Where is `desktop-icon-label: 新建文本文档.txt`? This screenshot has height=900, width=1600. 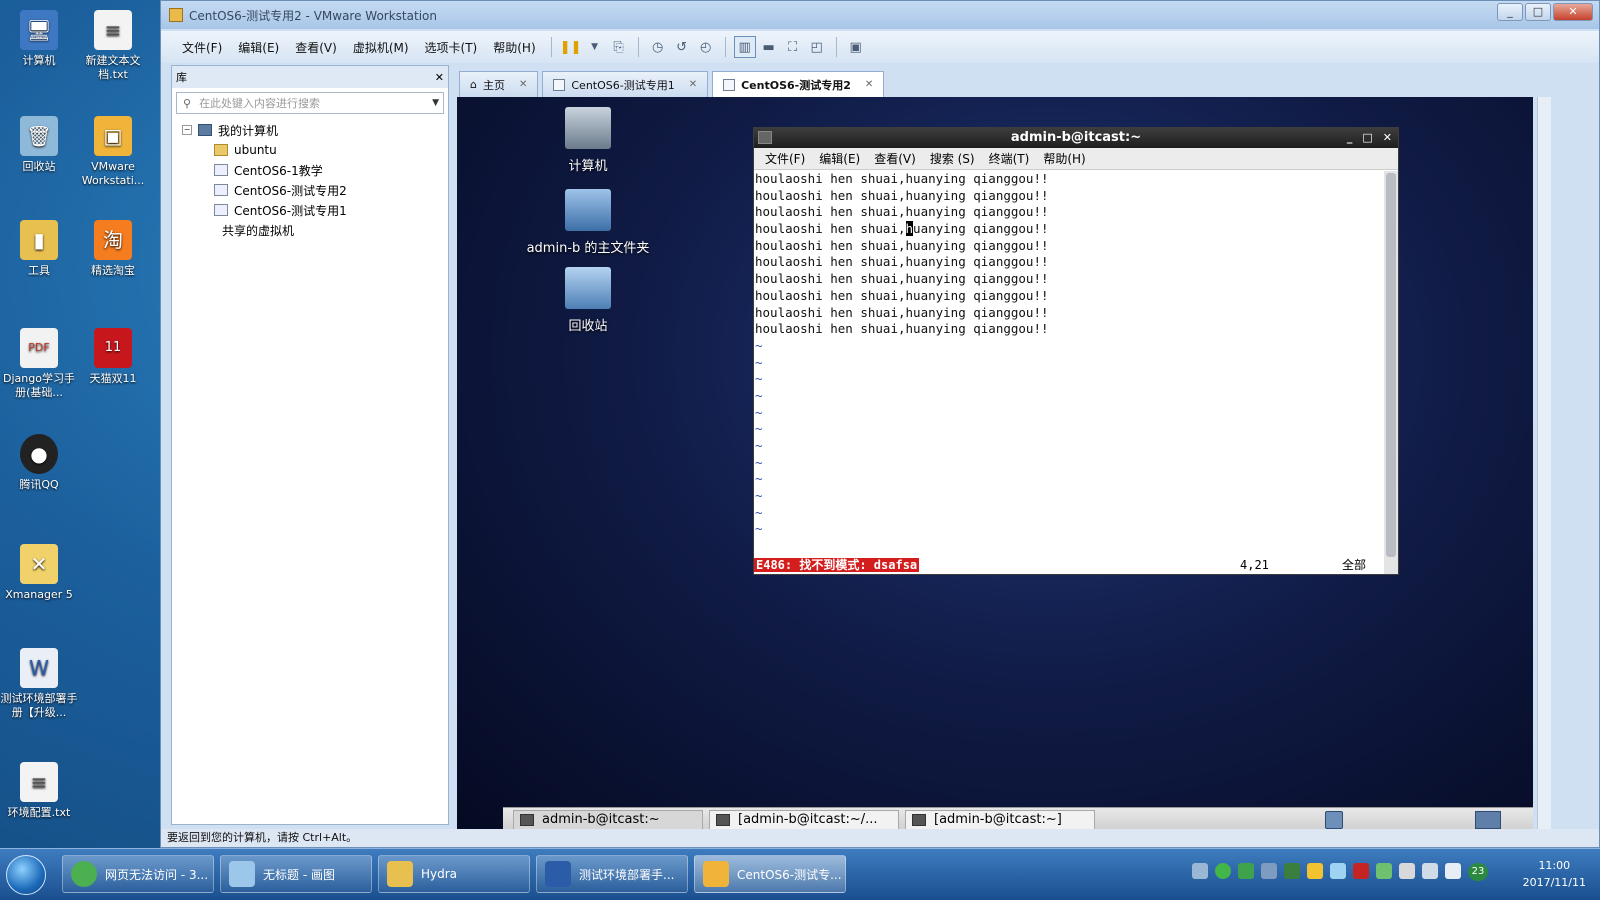 desktop-icon-label: 新建文本文档.txt is located at coordinates (113, 67).